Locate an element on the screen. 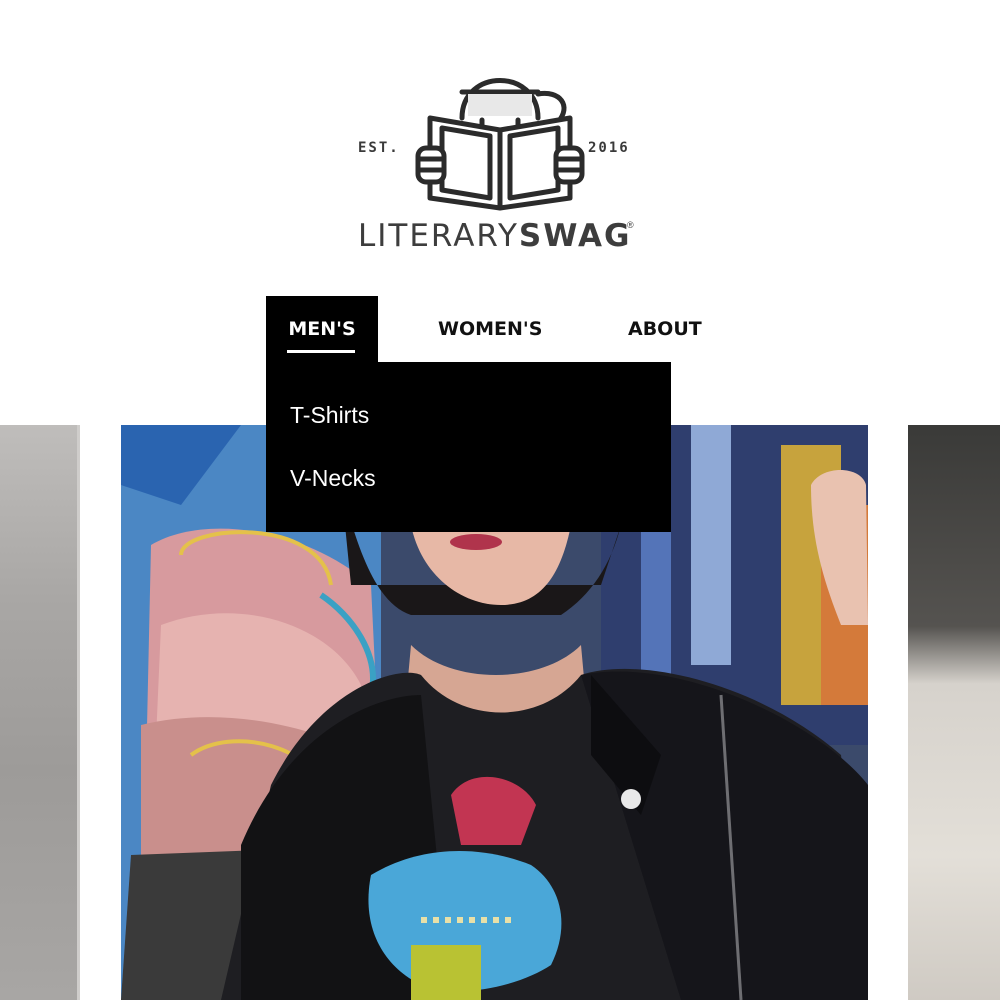  carousel-previous-slide is located at coordinates (40, 712).